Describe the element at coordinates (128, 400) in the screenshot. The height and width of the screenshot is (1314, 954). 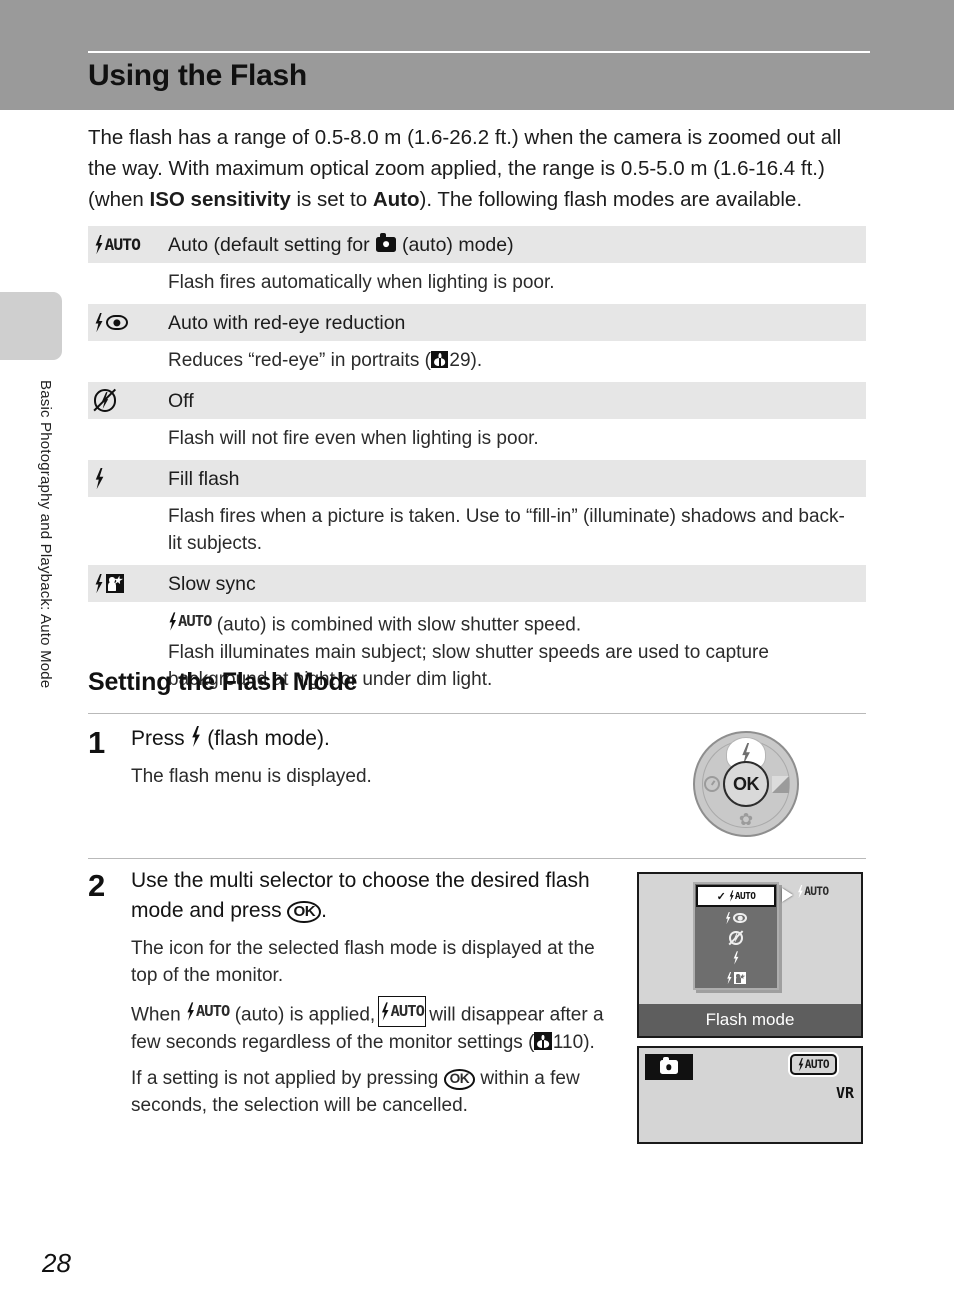
I see `flash-off-icon` at that location.